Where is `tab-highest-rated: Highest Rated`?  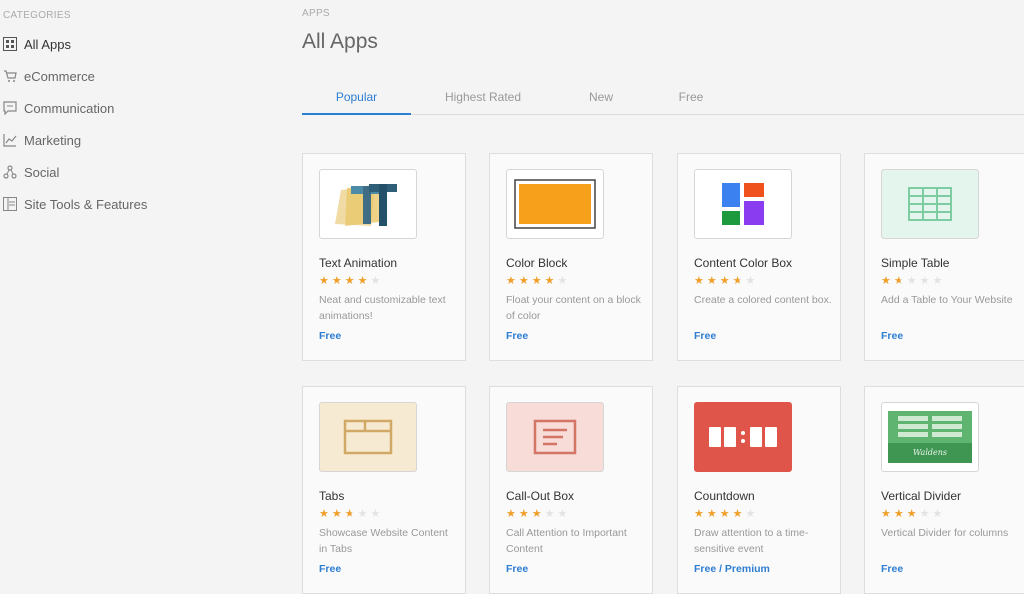 tab-highest-rated: Highest Rated is located at coordinates (483, 97).